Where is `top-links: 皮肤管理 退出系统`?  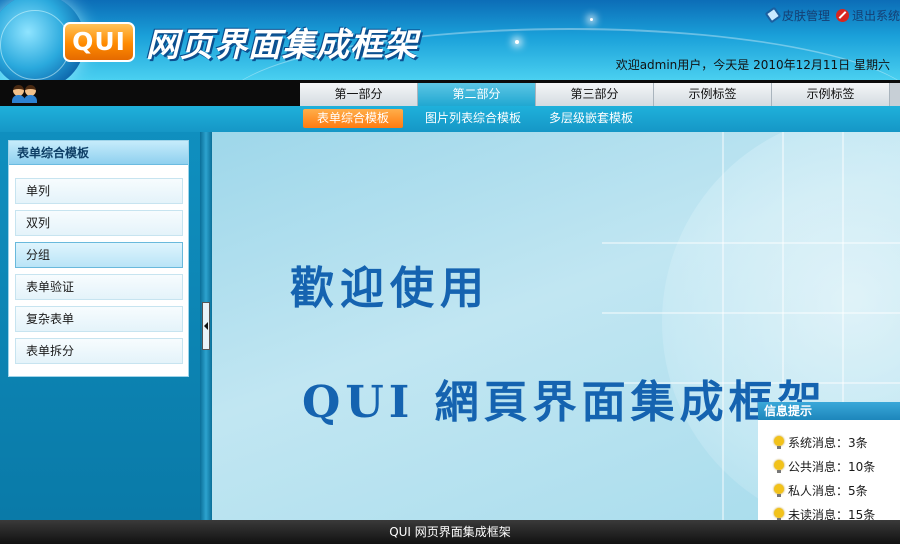
top-links: 皮肤管理 退出系统 is located at coordinates (832, 15).